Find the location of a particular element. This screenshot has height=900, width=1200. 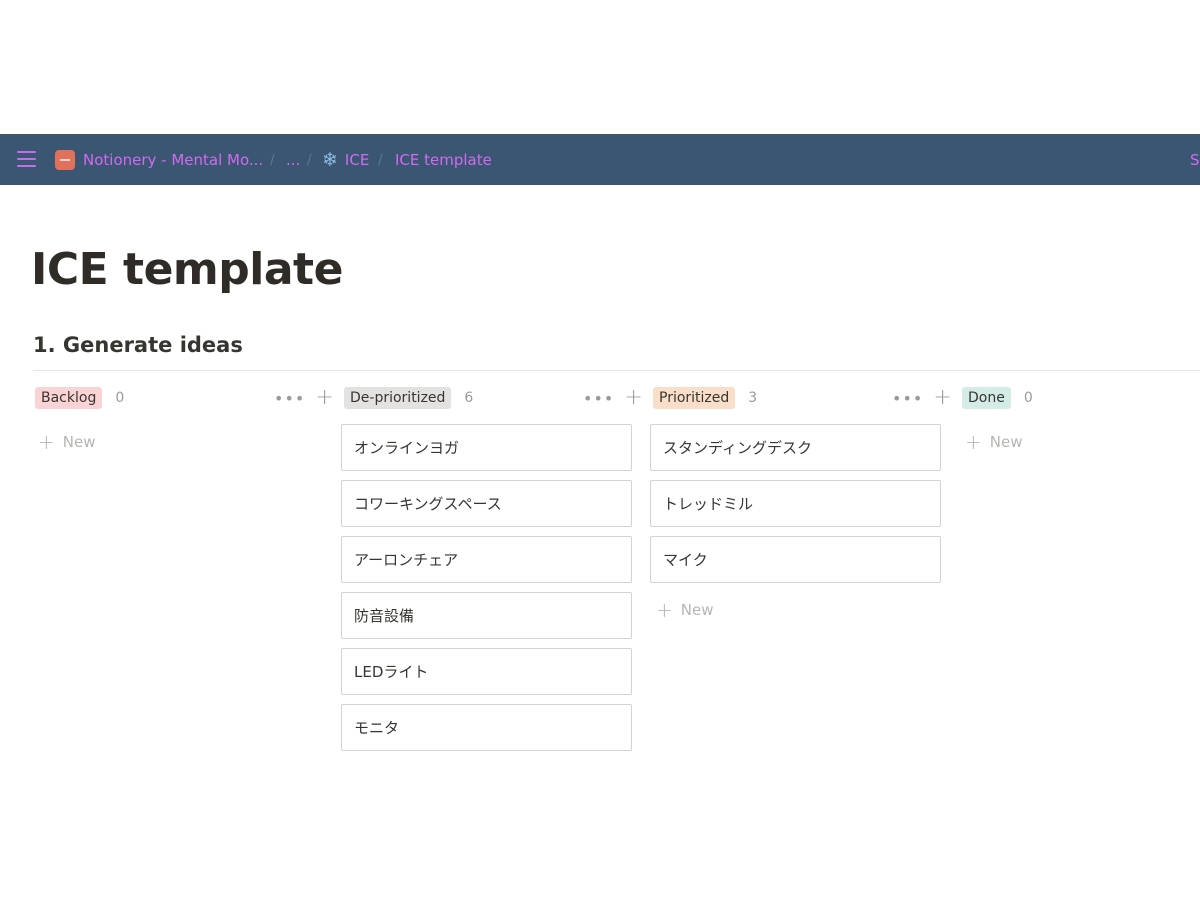

card: マイク is located at coordinates (795, 559).